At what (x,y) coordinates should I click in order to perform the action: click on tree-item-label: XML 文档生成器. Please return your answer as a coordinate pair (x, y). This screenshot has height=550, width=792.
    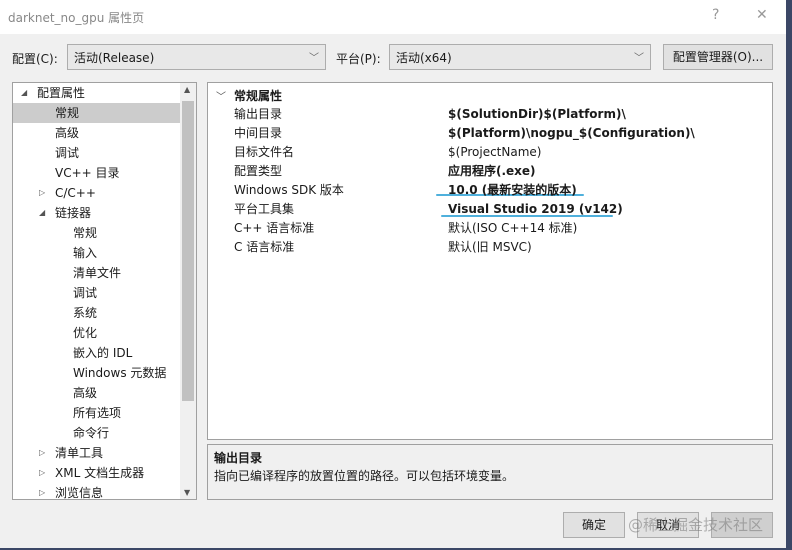
    Looking at the image, I should click on (100, 473).